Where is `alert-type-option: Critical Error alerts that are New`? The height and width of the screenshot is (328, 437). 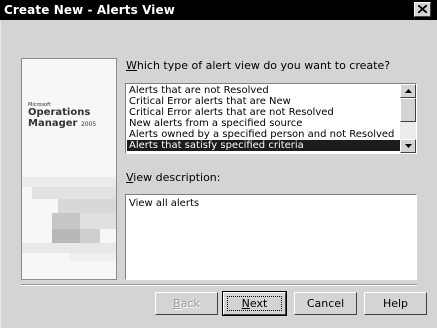 alert-type-option: Critical Error alerts that are New is located at coordinates (264, 101).